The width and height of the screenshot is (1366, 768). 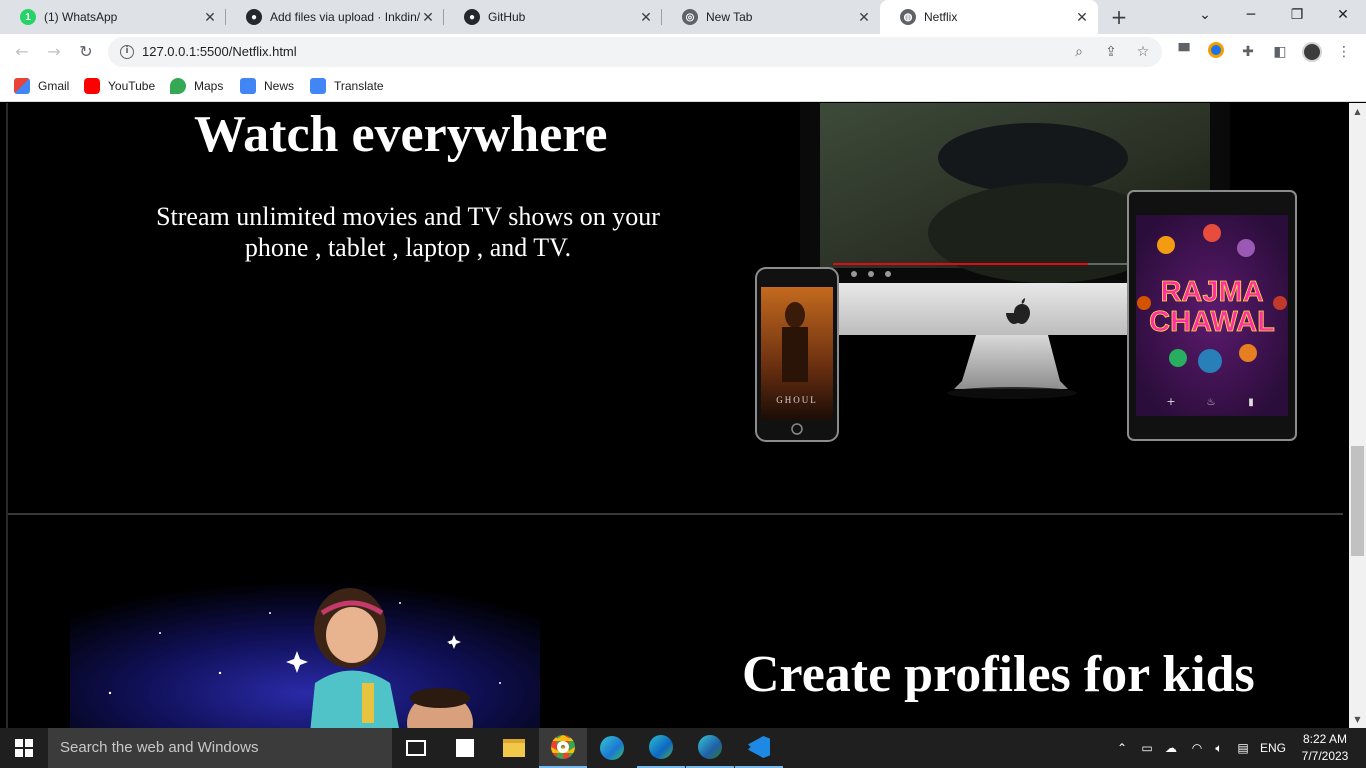 I want to click on language-indicator: ENG, so click(x=1273, y=748).